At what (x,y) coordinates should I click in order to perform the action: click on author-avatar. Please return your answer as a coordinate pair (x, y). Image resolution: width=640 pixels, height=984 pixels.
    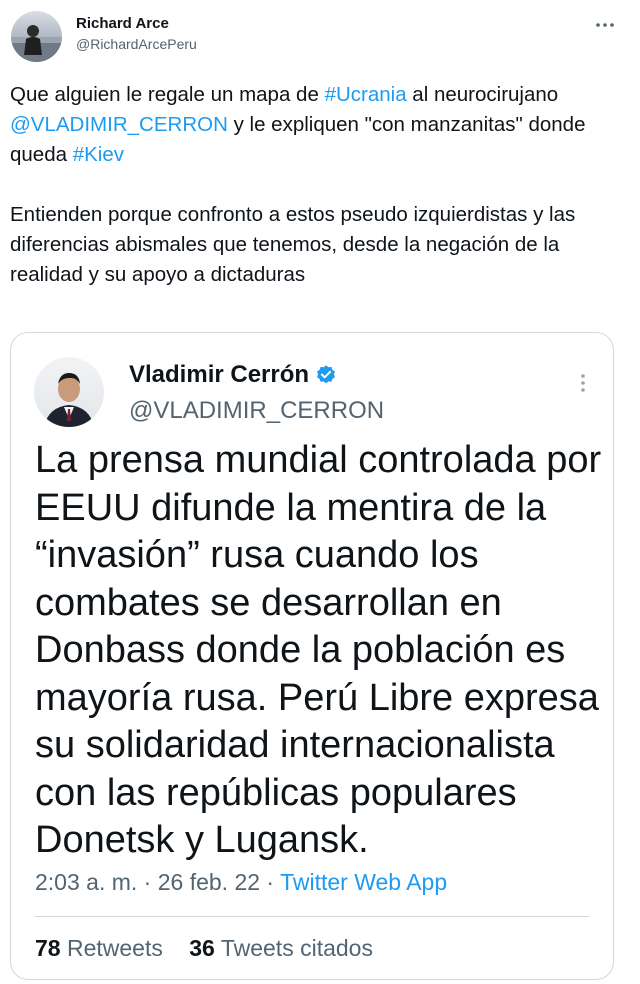
    Looking at the image, I should click on (36, 36).